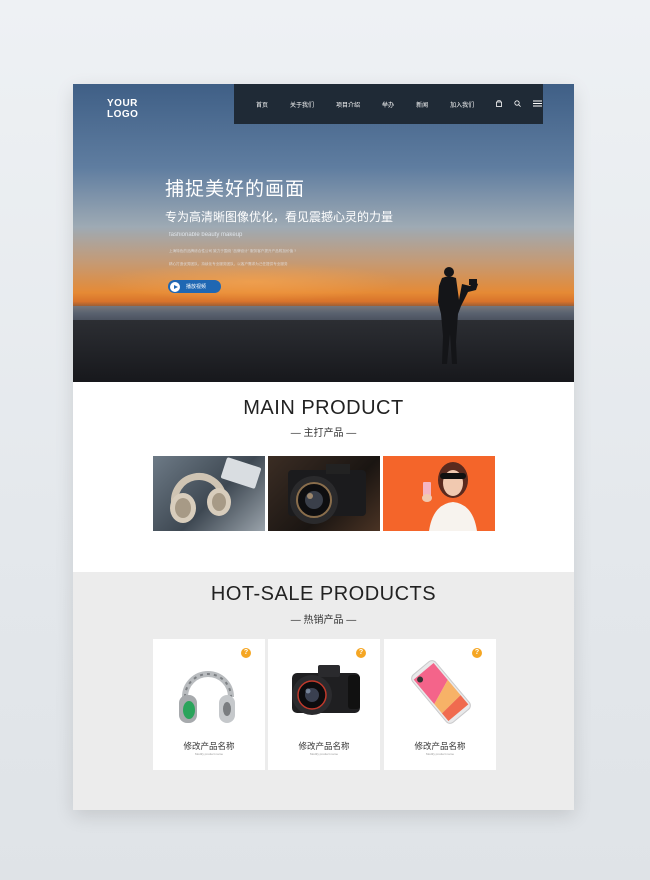  I want to click on shore, so click(323, 351).